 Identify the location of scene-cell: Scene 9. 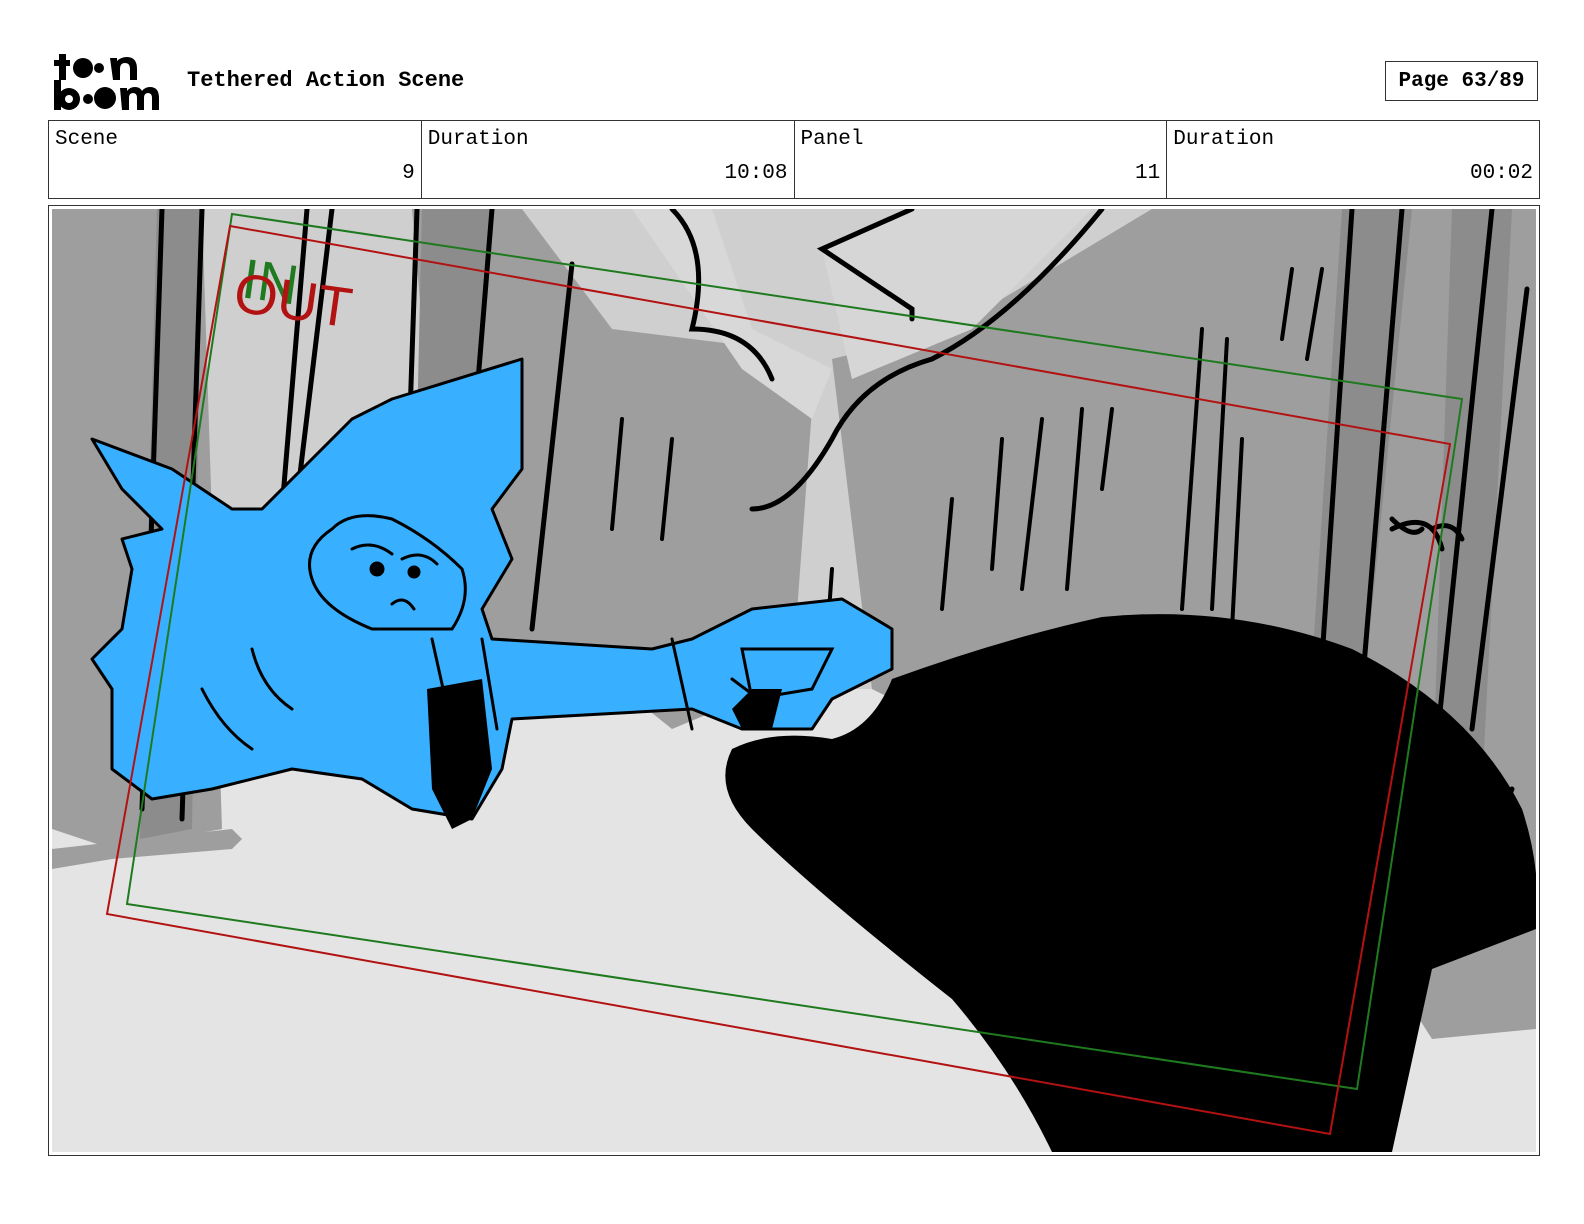
(235, 159).